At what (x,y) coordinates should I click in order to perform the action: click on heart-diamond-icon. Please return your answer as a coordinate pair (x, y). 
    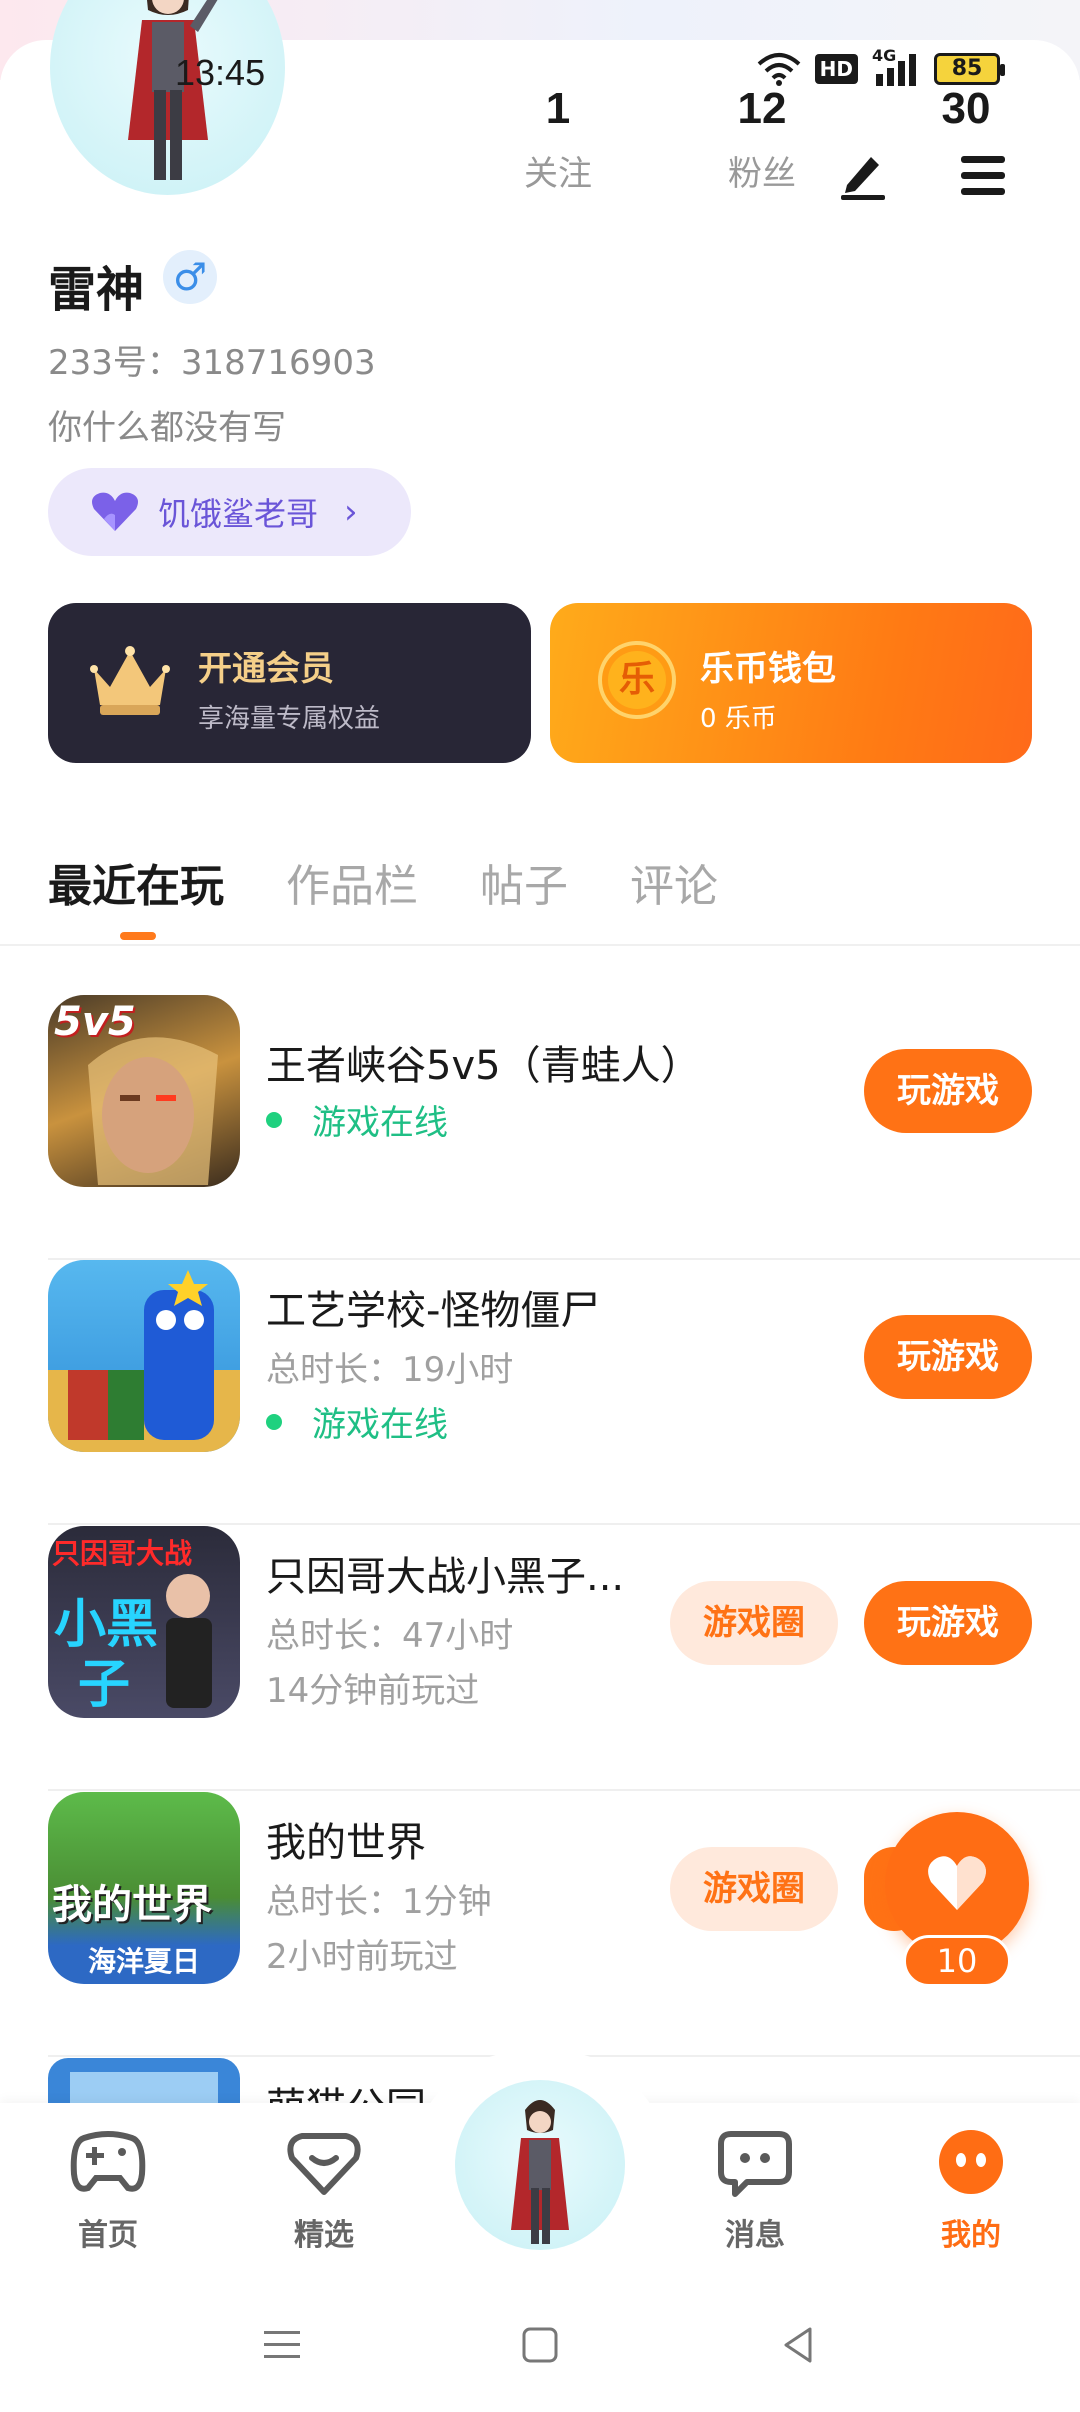
    Looking at the image, I should click on (324, 2164).